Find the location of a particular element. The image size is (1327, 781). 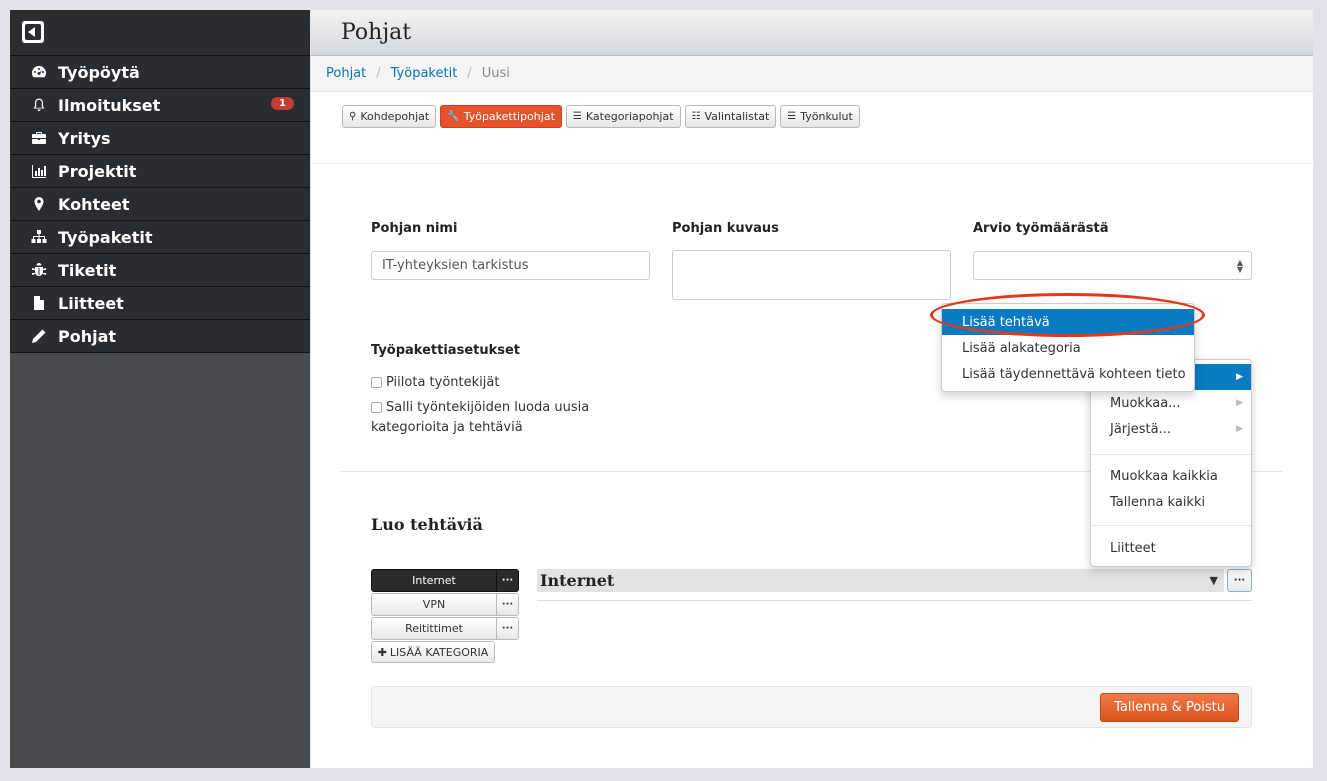

menu-item-add-site-info-field: Lisää täydennettävä kohteen tieto is located at coordinates (1068, 374).